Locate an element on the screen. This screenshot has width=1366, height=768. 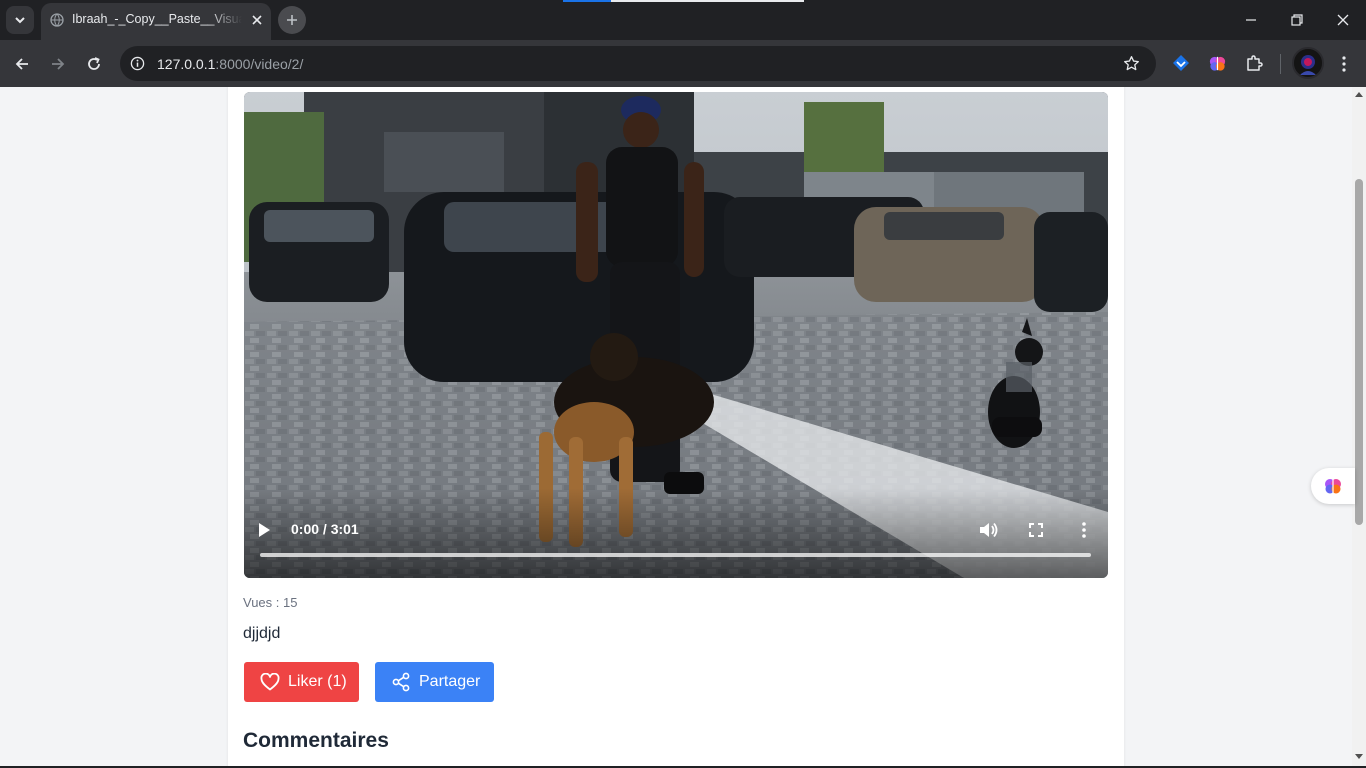
brain-icon is located at coordinates (1333, 486).